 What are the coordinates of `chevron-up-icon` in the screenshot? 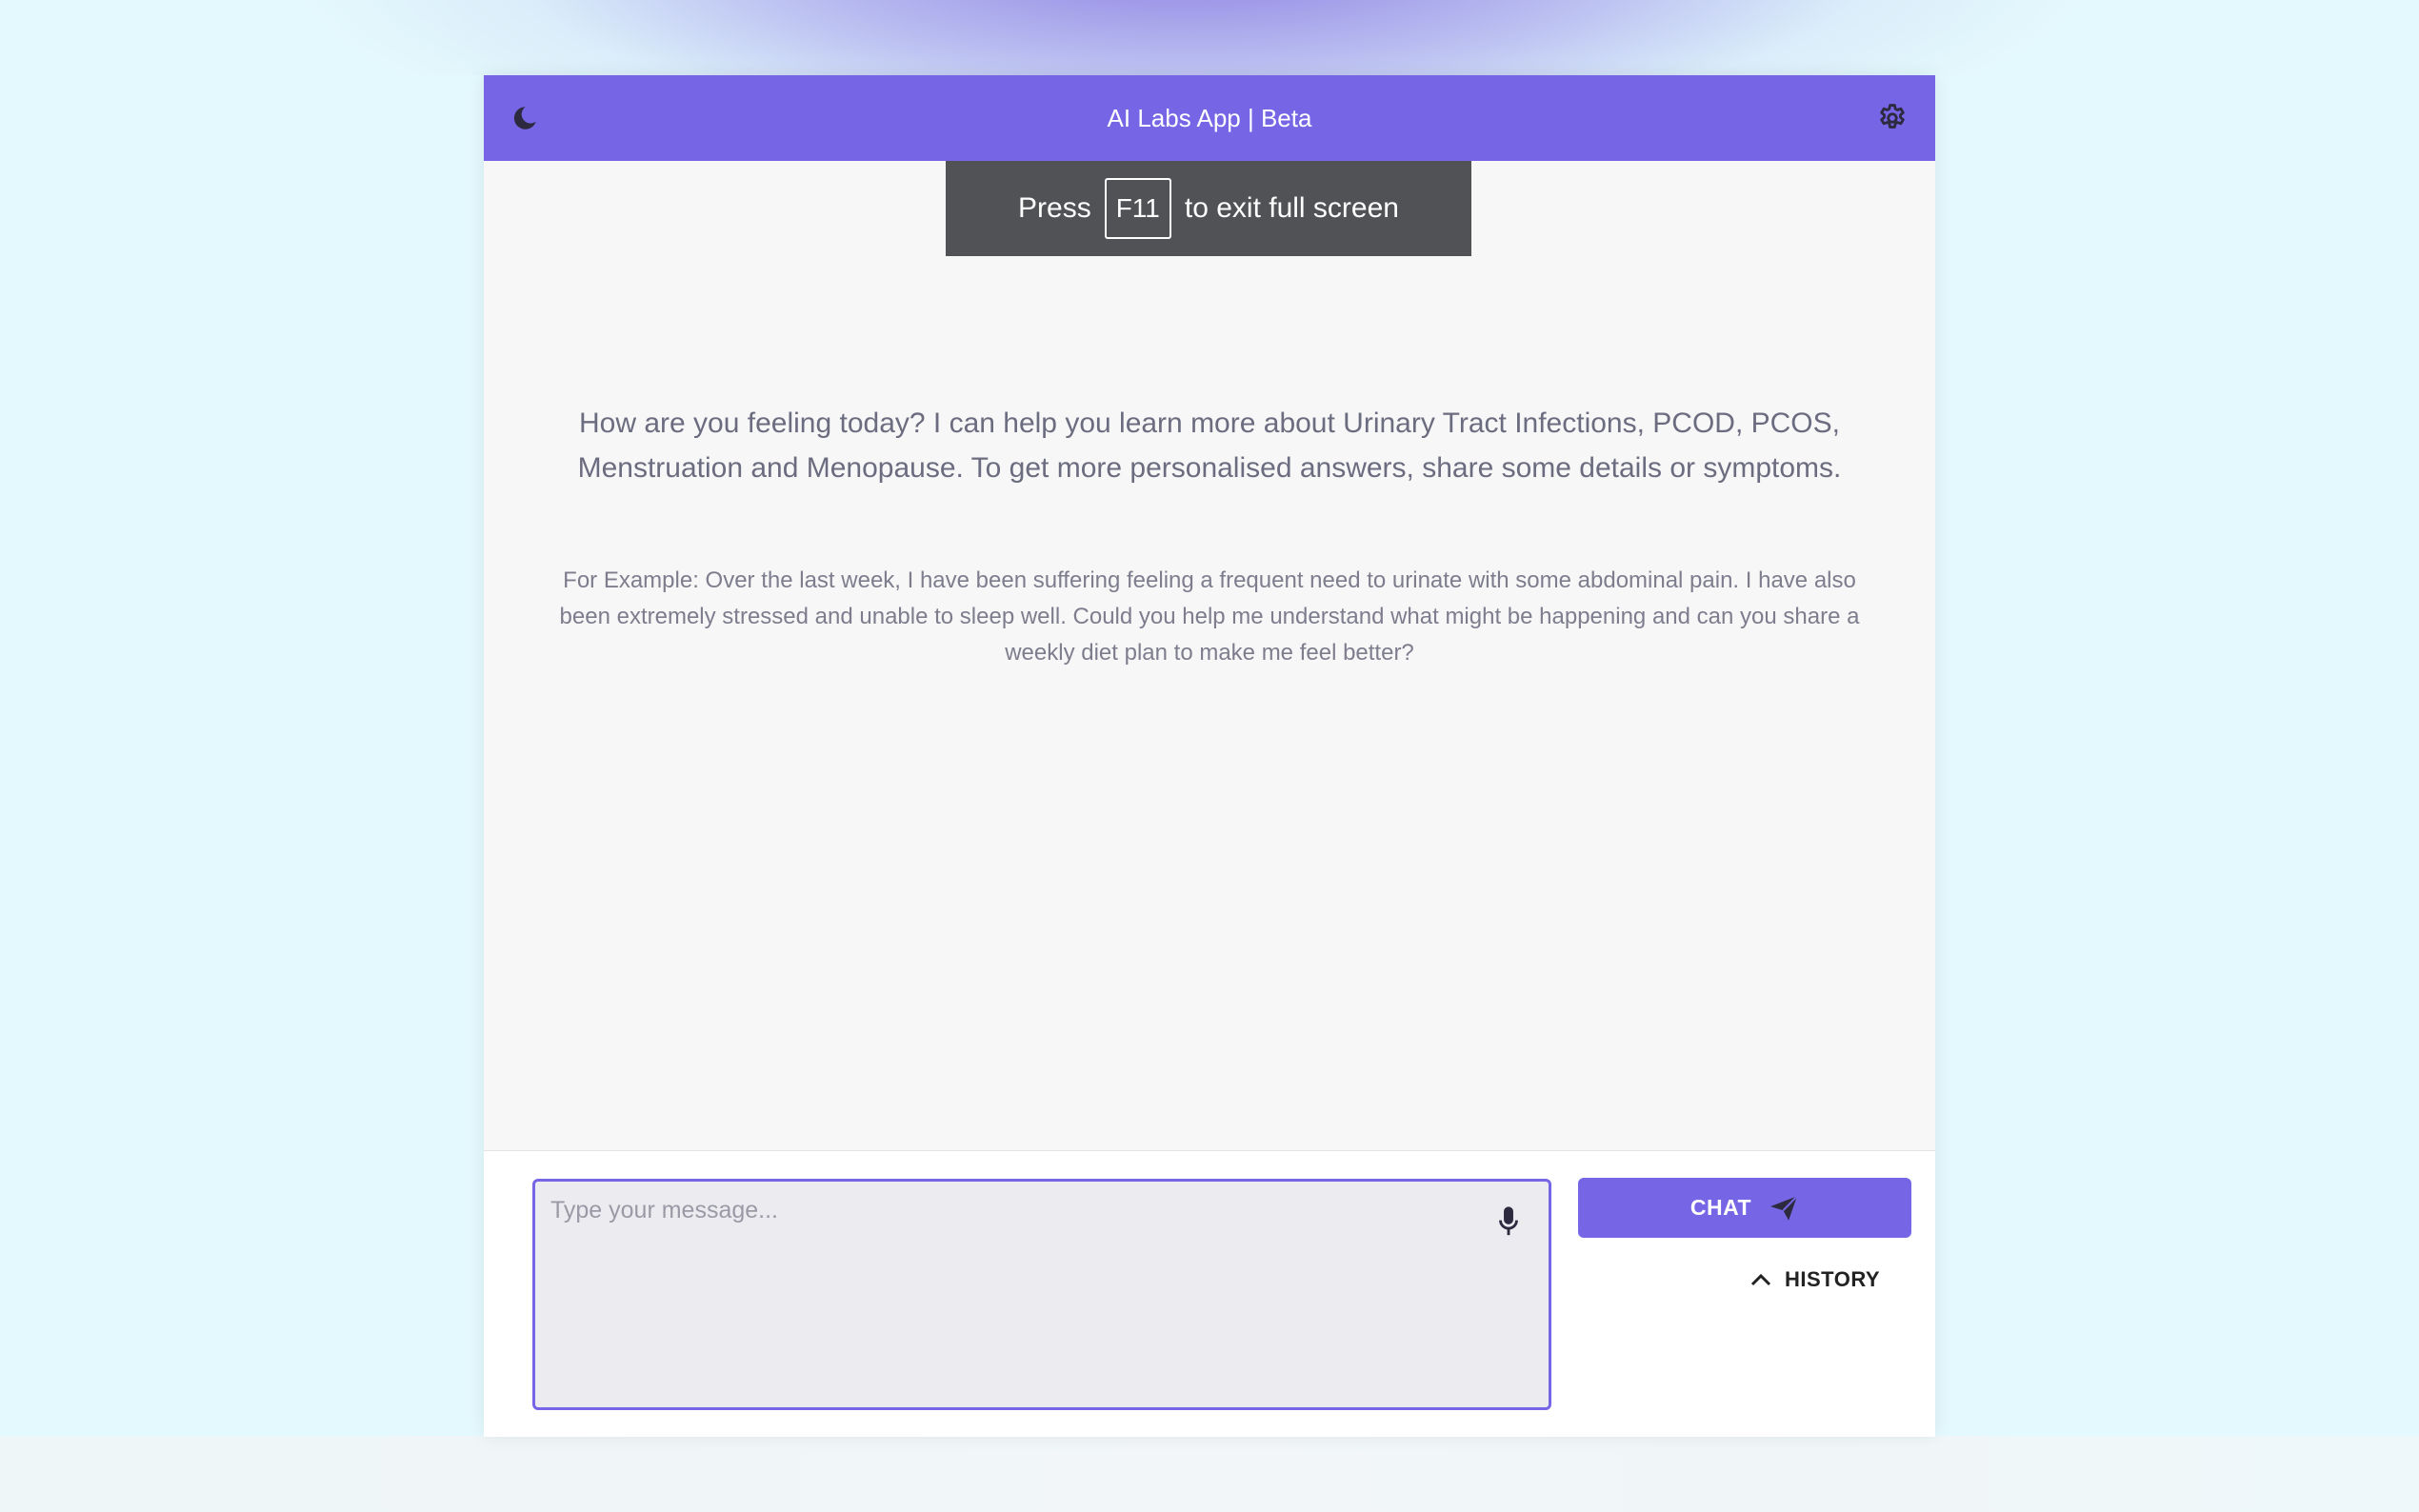 It's located at (1760, 1279).